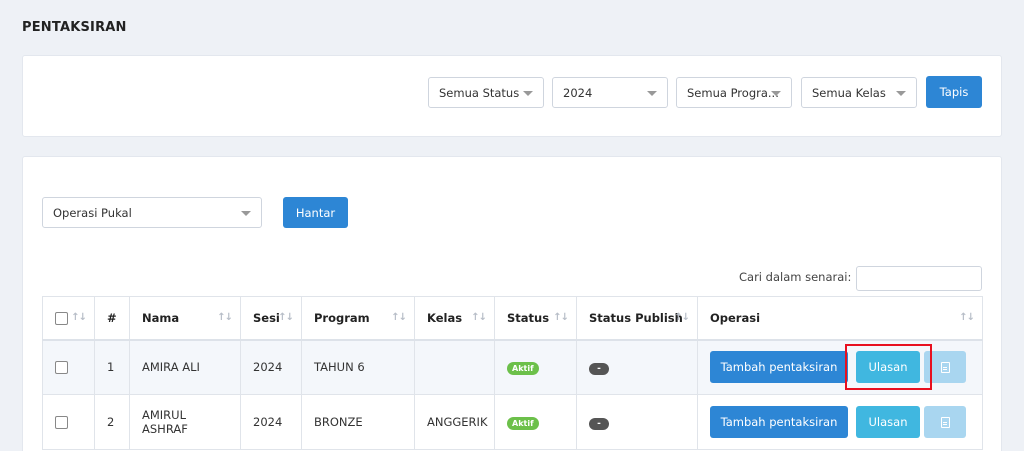 This screenshot has width=1024, height=451. Describe the element at coordinates (637, 318) in the screenshot. I see `header-status-publish: Status Publish ↑↓` at that location.